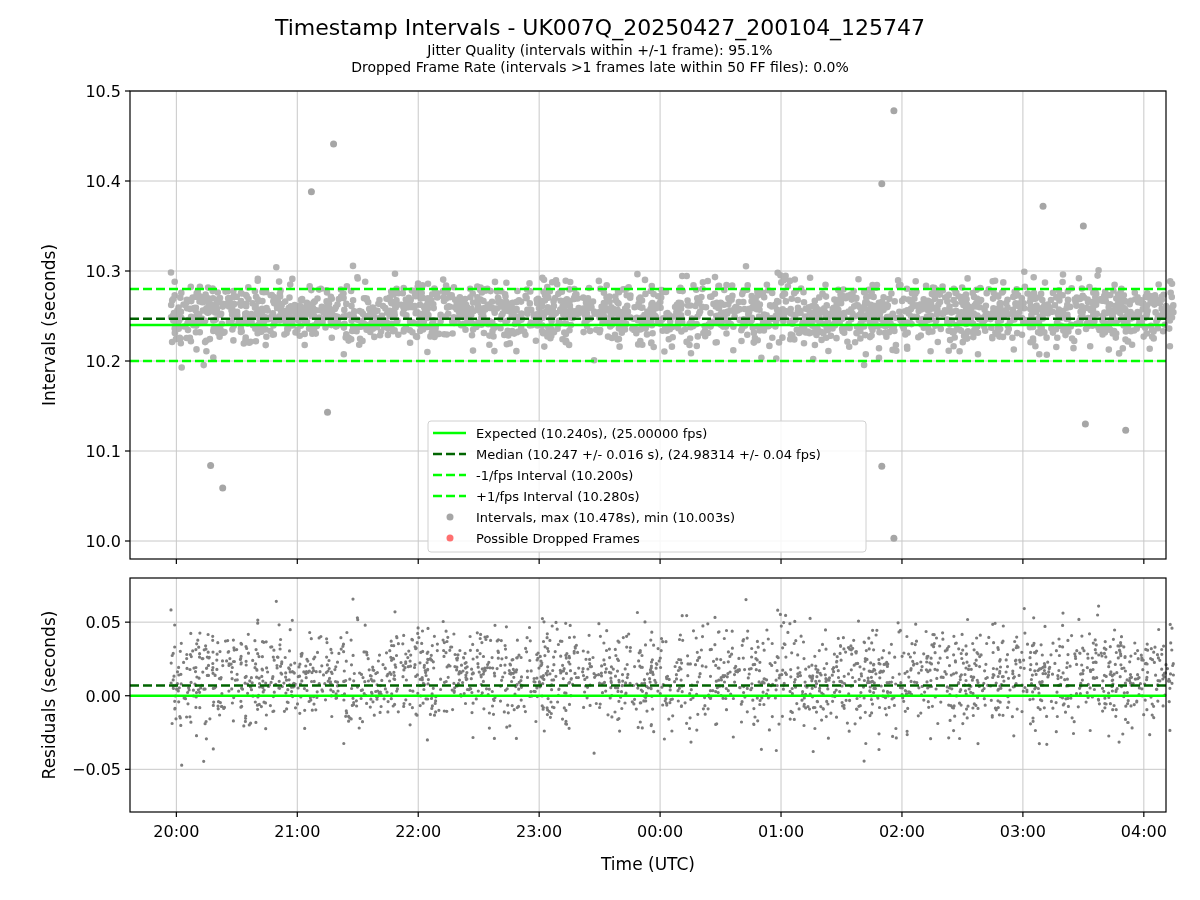 This screenshot has width=1200, height=900. I want to click on chart-subtitle: Dropped Frame Rate (intervals >1 frames late within 50 FF files): 0.0%, so click(600, 67).